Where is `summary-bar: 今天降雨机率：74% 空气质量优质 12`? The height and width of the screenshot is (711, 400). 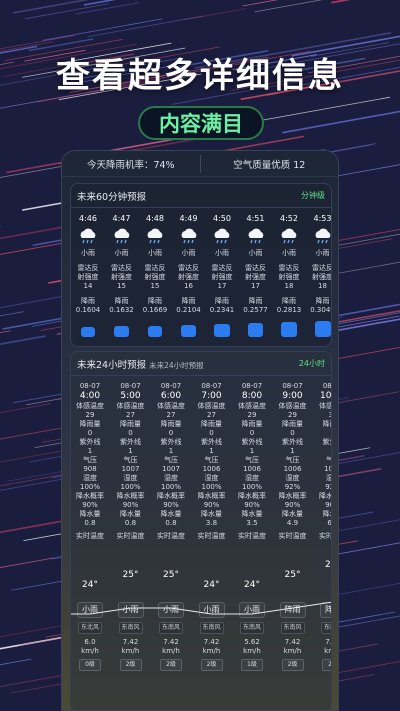
summary-bar: 今天降雨机率：74% 空气质量优质 12 is located at coordinates (200, 164).